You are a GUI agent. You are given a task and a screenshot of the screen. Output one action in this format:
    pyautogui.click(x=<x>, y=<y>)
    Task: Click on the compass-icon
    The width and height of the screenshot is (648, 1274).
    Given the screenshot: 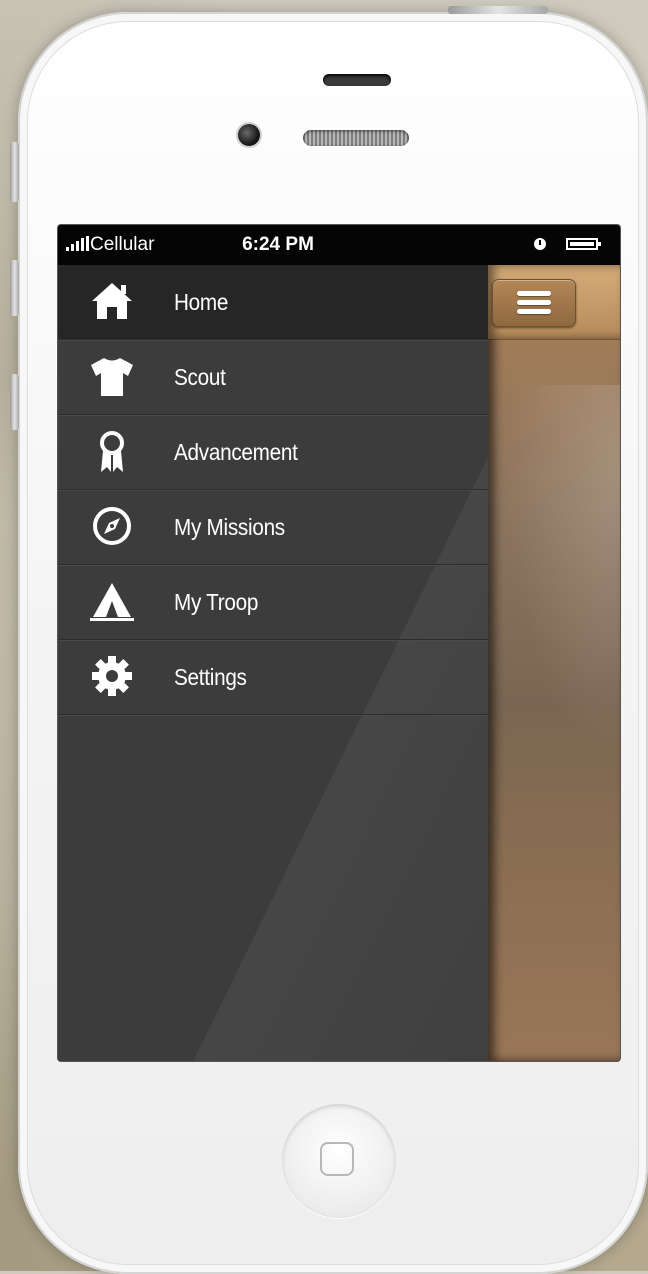 What is the action you would take?
    pyautogui.click(x=112, y=526)
    